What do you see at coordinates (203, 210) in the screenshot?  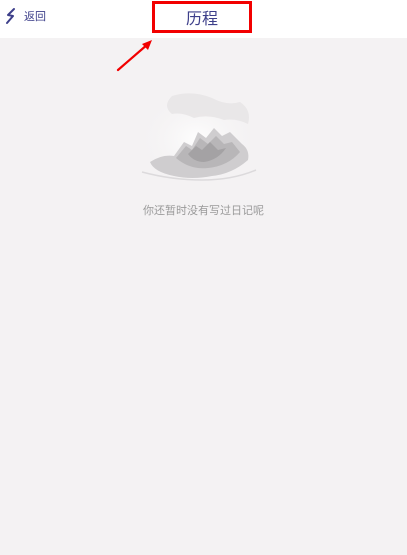 I see `empty-state-message: 你还暂时没有写过日记呢` at bounding box center [203, 210].